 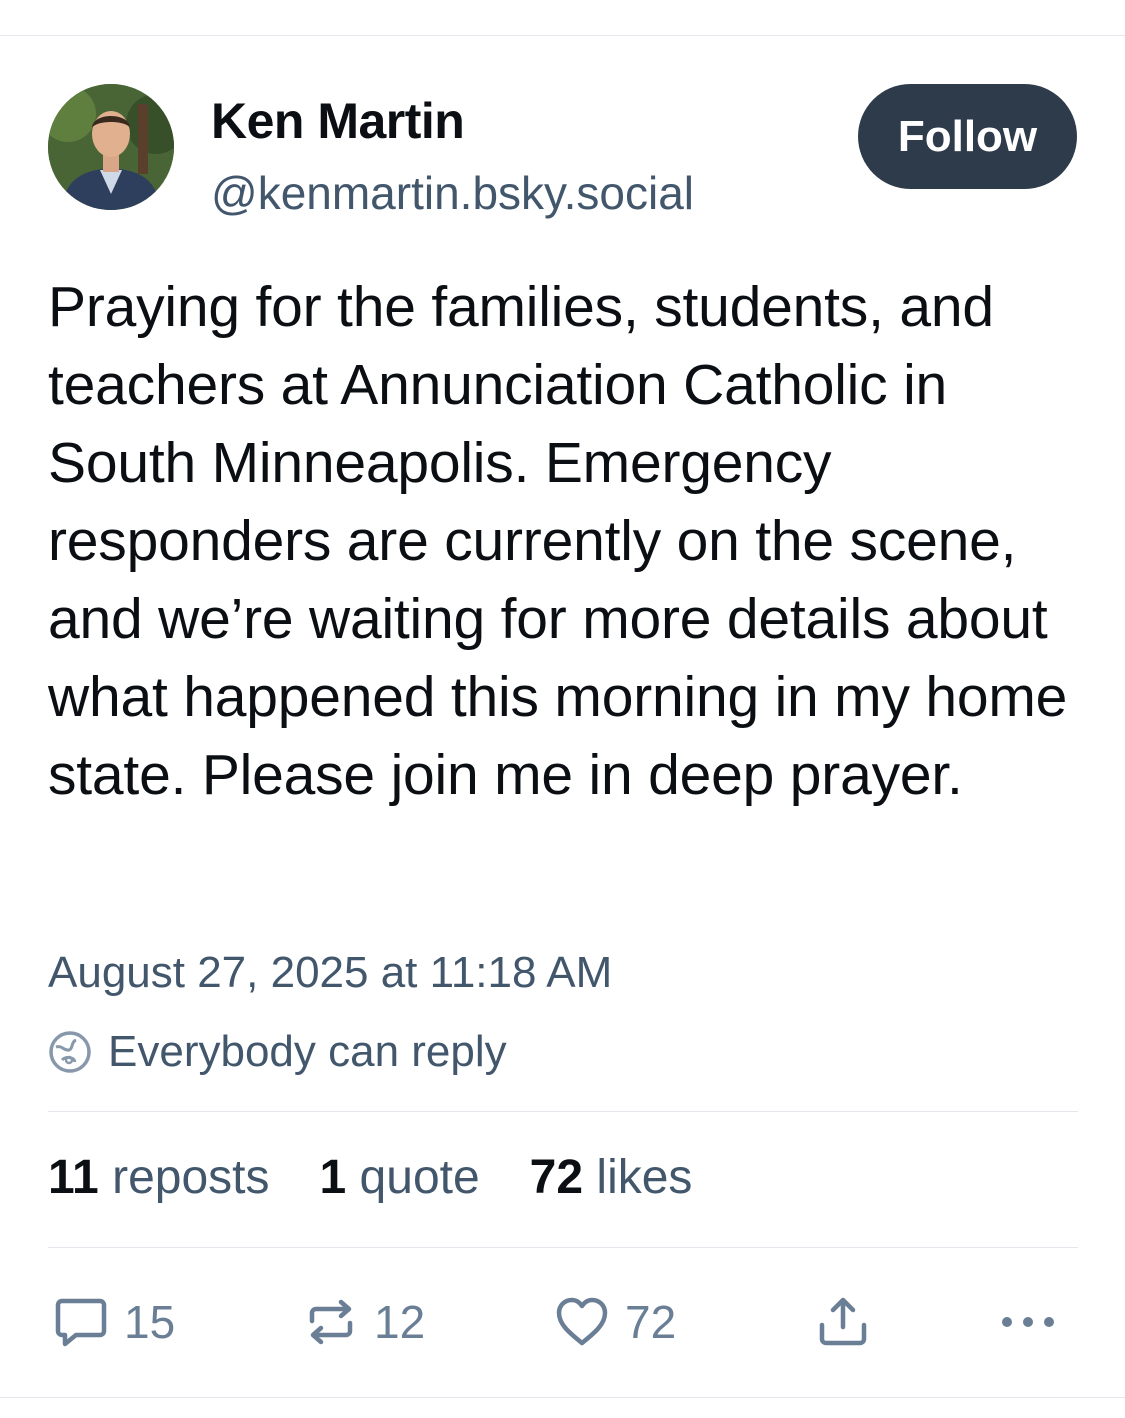 What do you see at coordinates (582, 1322) in the screenshot?
I see `heart-icon` at bounding box center [582, 1322].